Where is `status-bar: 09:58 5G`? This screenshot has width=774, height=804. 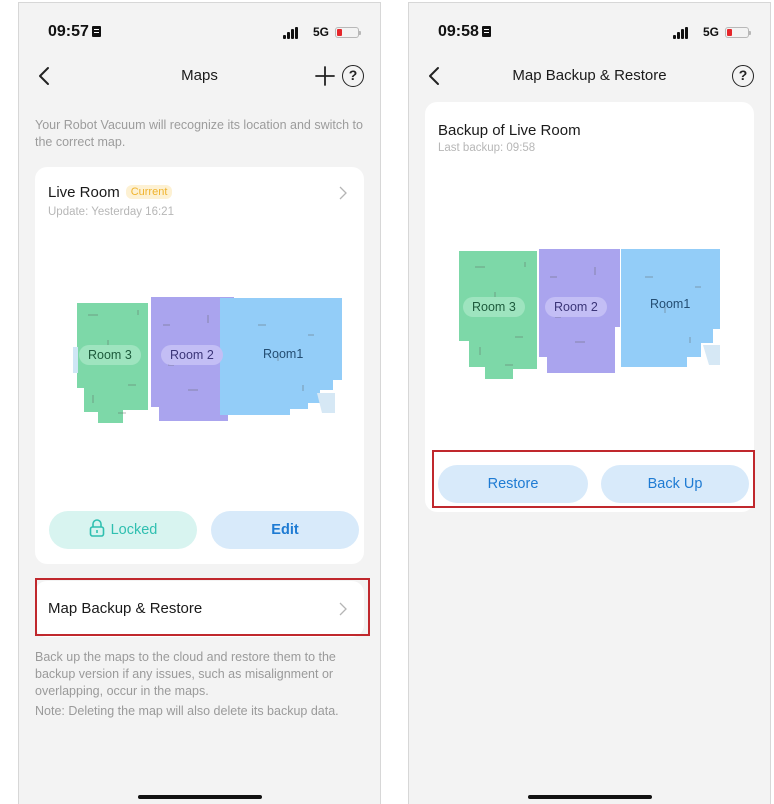 status-bar: 09:58 5G is located at coordinates (589, 35).